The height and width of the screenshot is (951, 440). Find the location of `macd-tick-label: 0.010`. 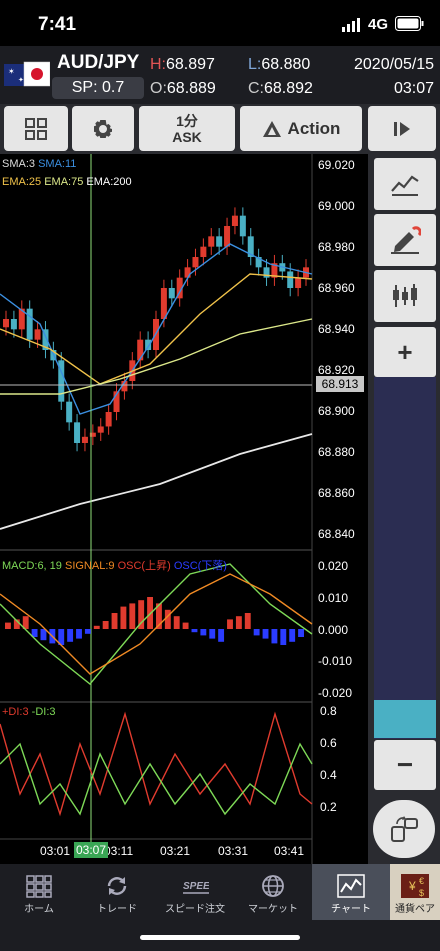

macd-tick-label: 0.010 is located at coordinates (333, 598).